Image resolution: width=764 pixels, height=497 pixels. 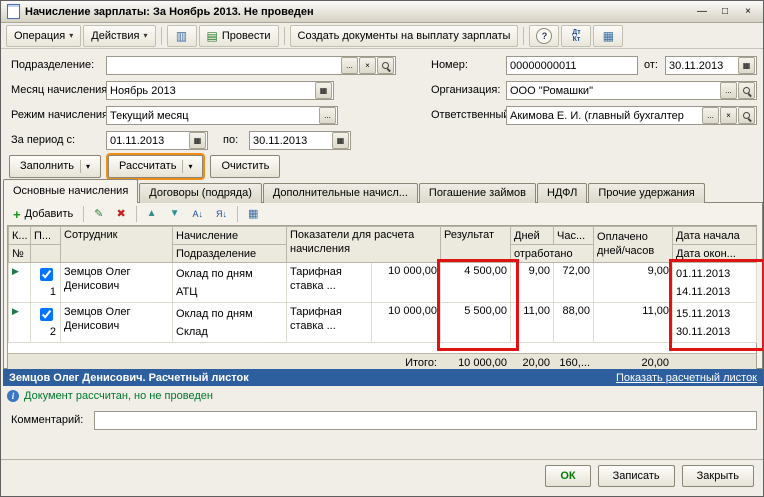 I want to click on tab-main-accruals: Основные начисления, so click(x=71, y=191).